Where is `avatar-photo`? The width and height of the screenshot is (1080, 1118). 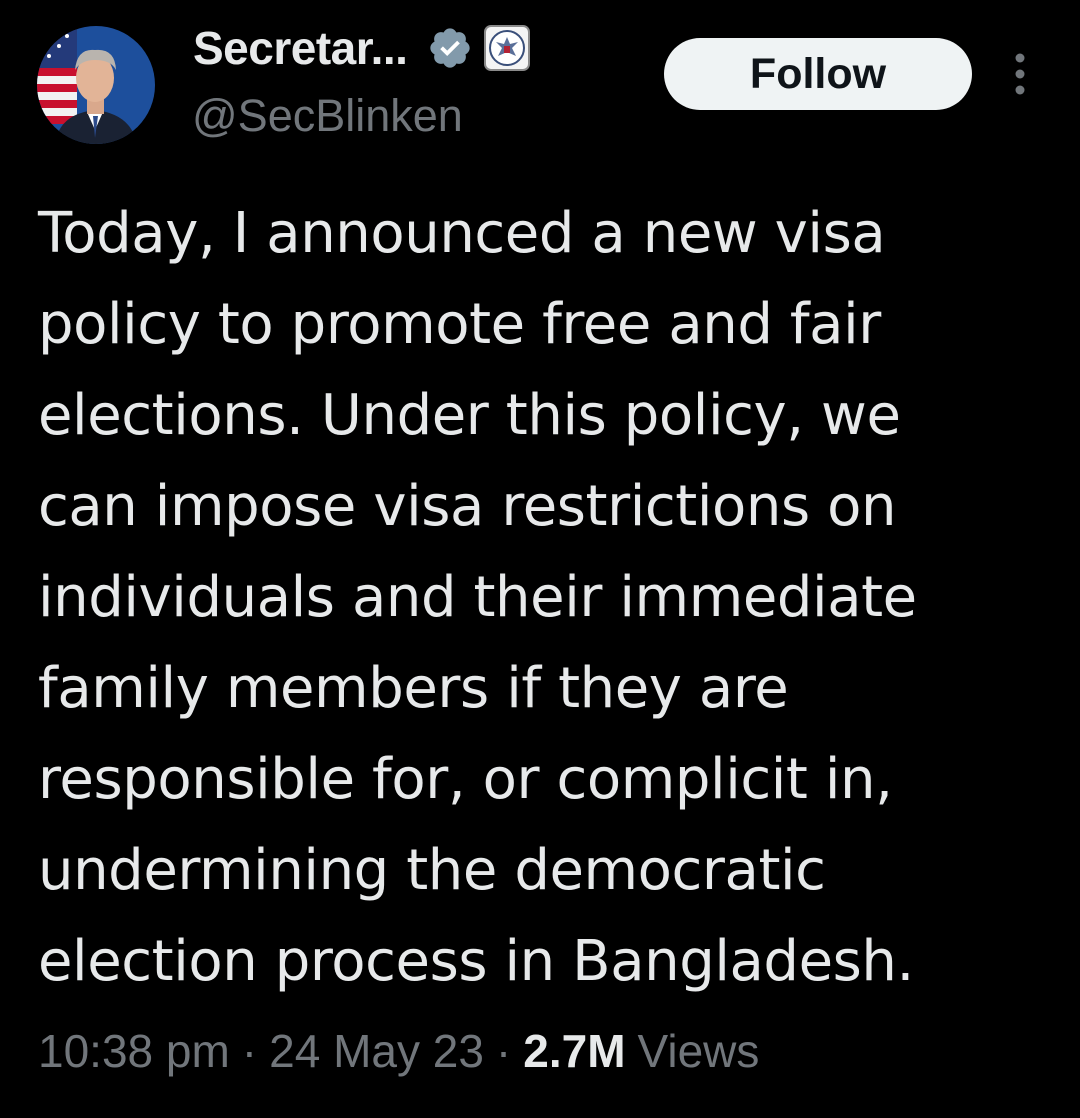 avatar-photo is located at coordinates (96, 85).